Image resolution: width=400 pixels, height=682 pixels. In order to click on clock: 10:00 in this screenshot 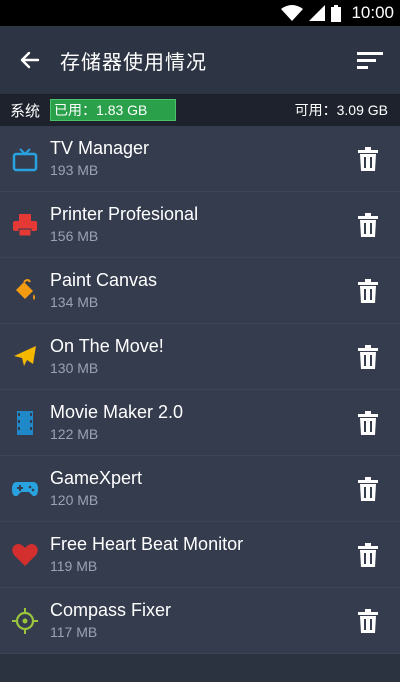, I will do `click(372, 12)`.